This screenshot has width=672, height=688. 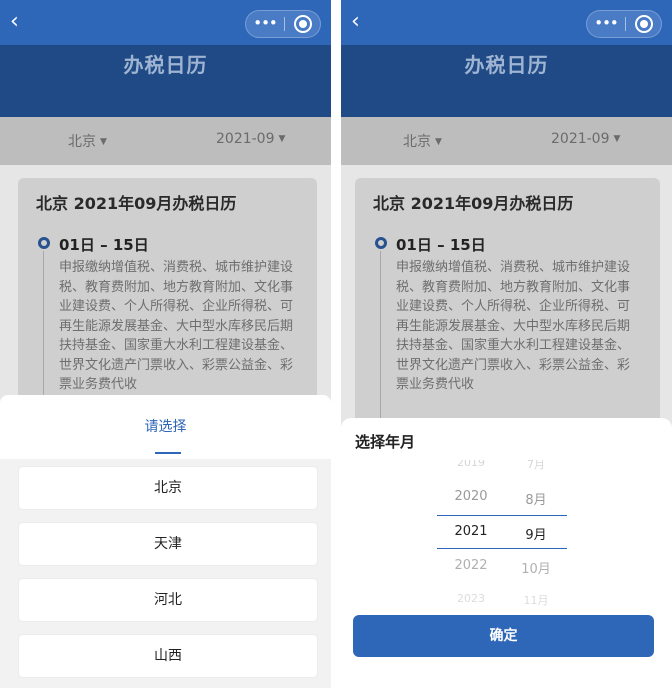 I want to click on month-option: 10月, so click(x=536, y=567).